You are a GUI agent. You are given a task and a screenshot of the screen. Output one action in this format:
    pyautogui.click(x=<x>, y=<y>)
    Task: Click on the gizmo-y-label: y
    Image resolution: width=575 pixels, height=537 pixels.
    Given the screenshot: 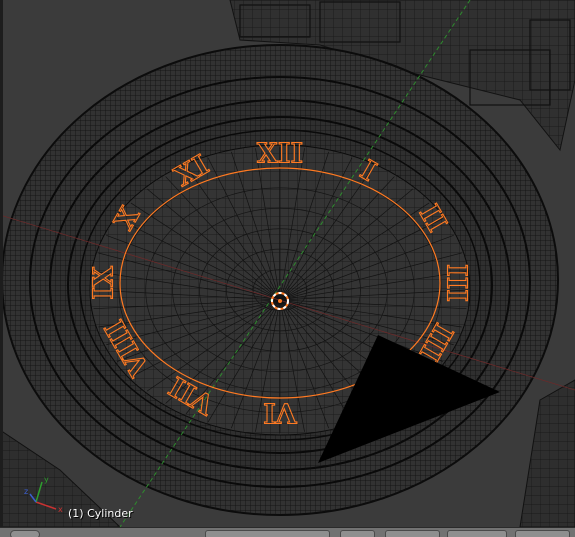 What is the action you would take?
    pyautogui.click(x=46, y=479)
    